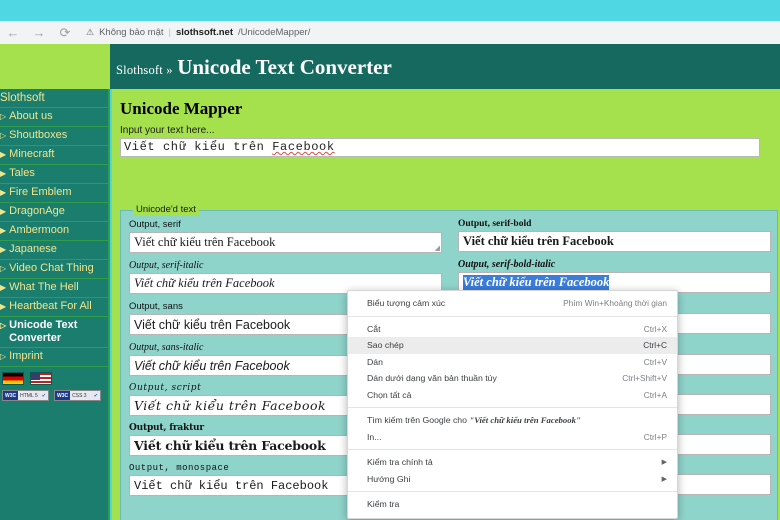 This screenshot has width=780, height=520. I want to click on back-arrow-icon: ←, so click(13, 32).